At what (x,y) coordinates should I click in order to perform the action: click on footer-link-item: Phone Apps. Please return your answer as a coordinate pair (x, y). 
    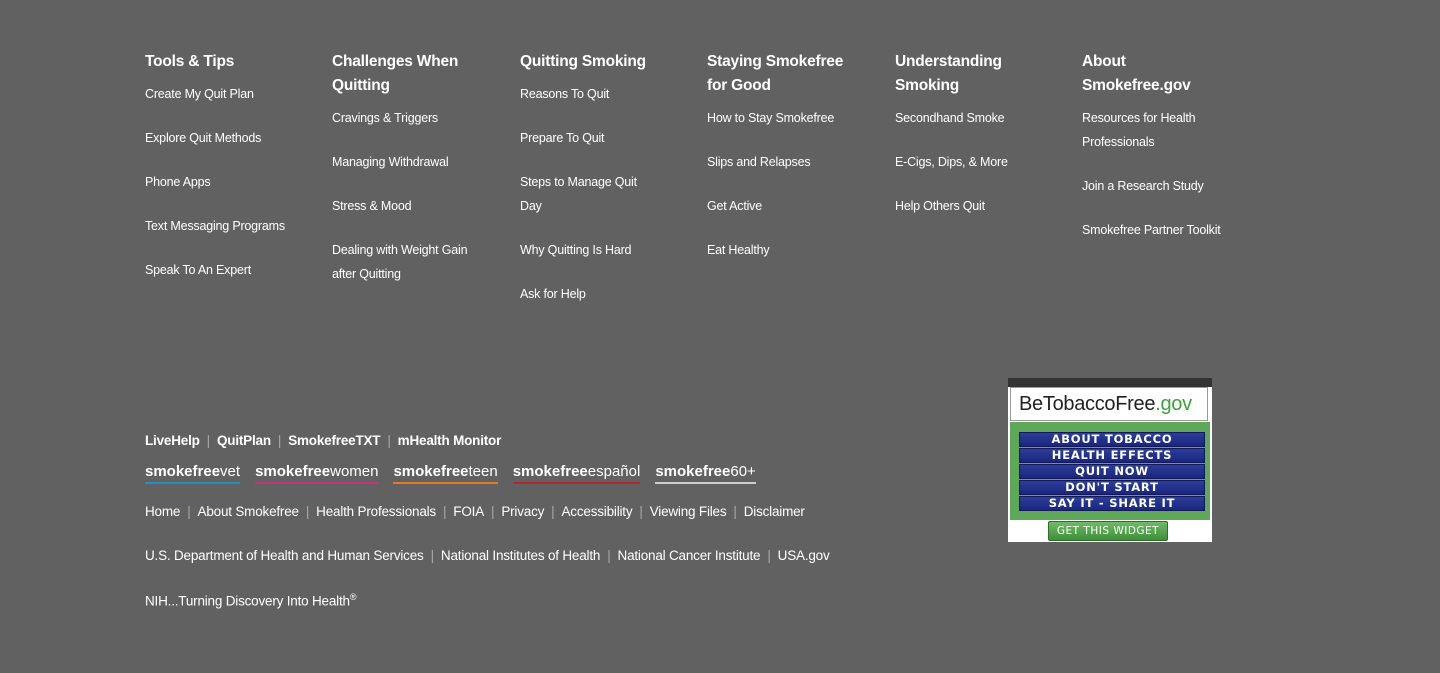
    Looking at the image, I should click on (215, 182).